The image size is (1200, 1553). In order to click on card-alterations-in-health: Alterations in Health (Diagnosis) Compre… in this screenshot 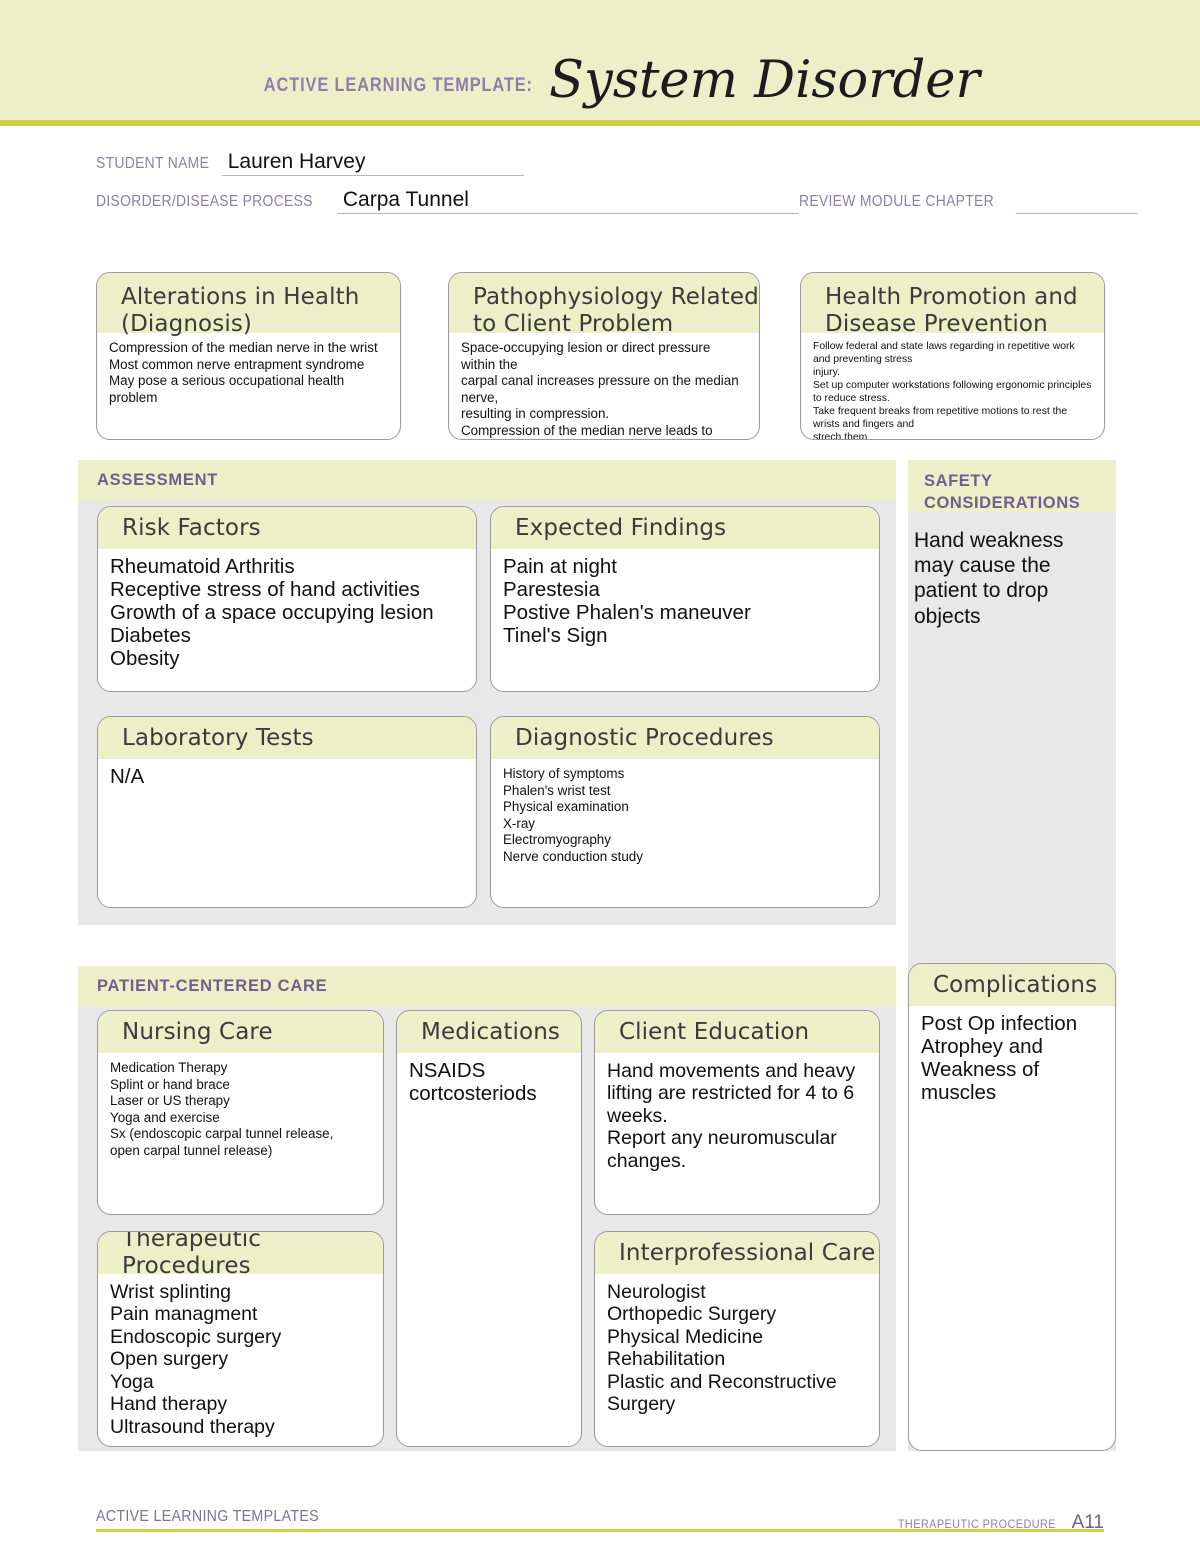, I will do `click(248, 356)`.